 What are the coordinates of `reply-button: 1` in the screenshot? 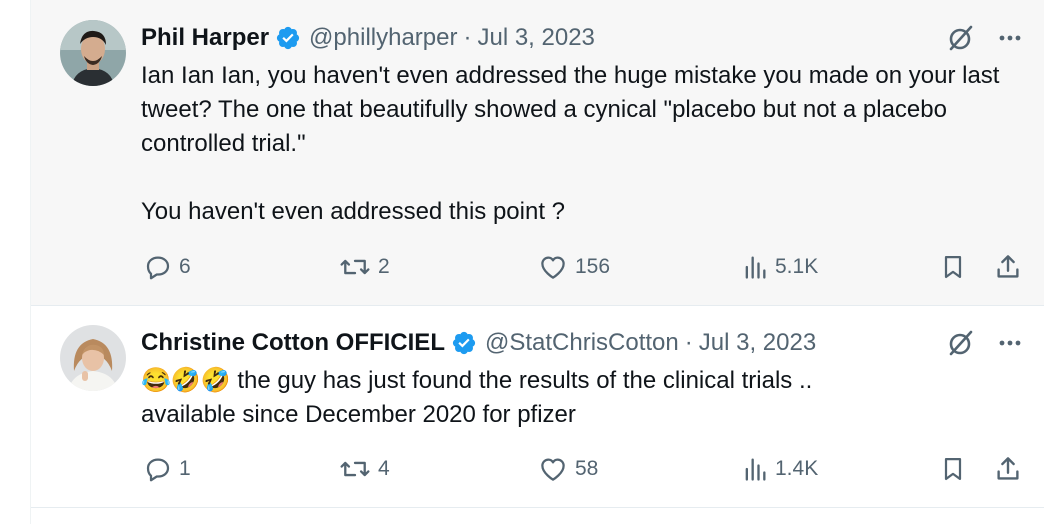 It's located at (167, 469).